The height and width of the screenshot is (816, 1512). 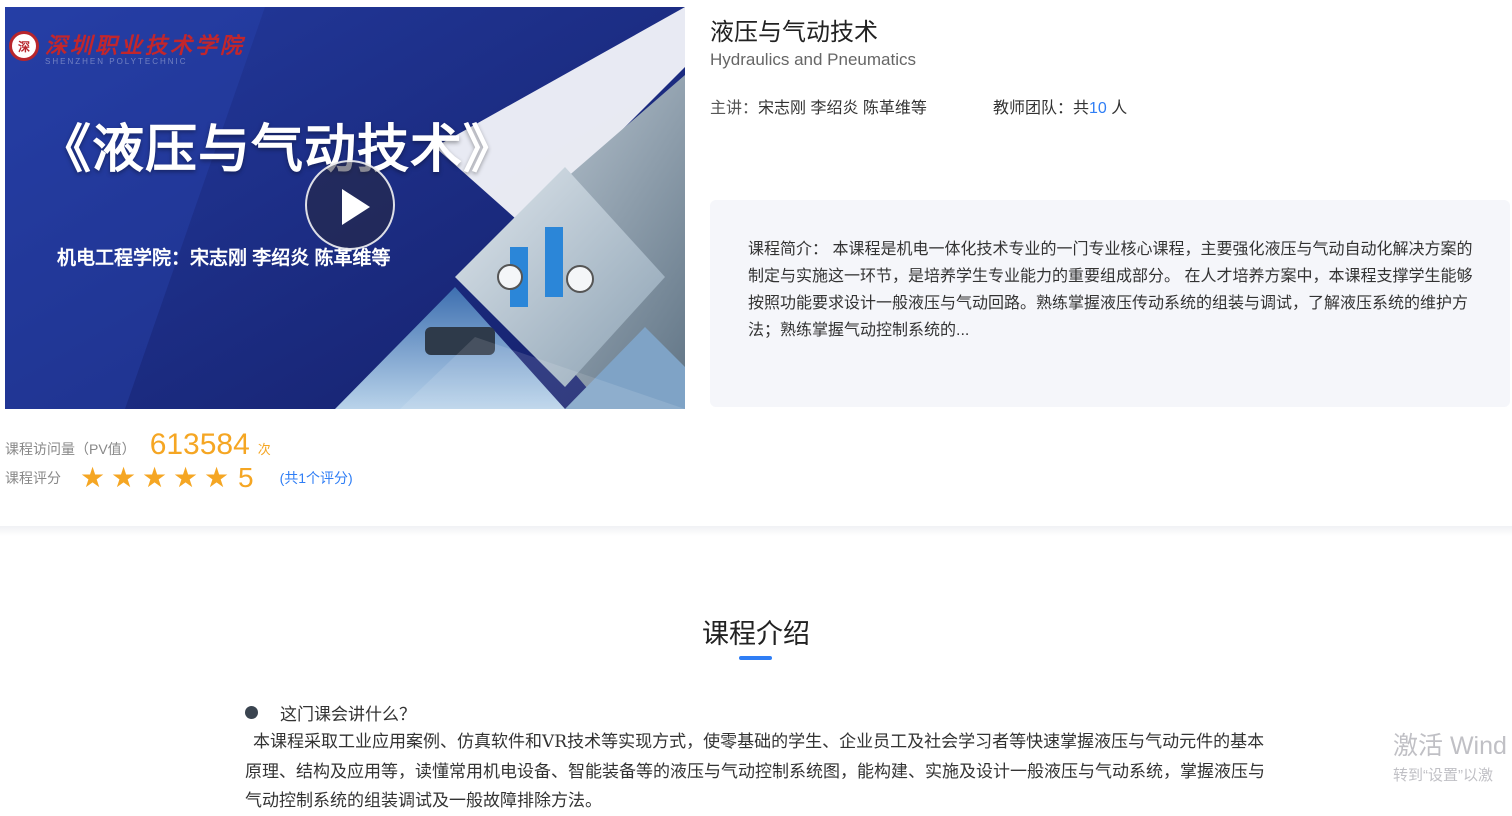 I want to click on rating-row: 课程评分 ★ ★ ★ ★ ★ 5 (共1个评分), so click(x=179, y=478).